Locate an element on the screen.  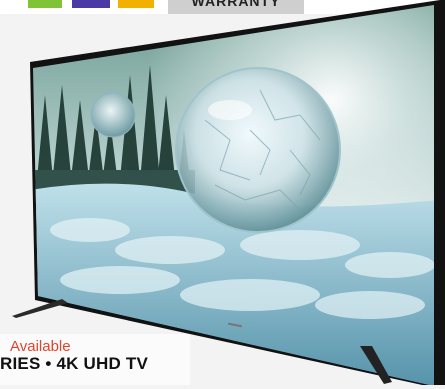
frozen-bubble-small is located at coordinates (113, 115).